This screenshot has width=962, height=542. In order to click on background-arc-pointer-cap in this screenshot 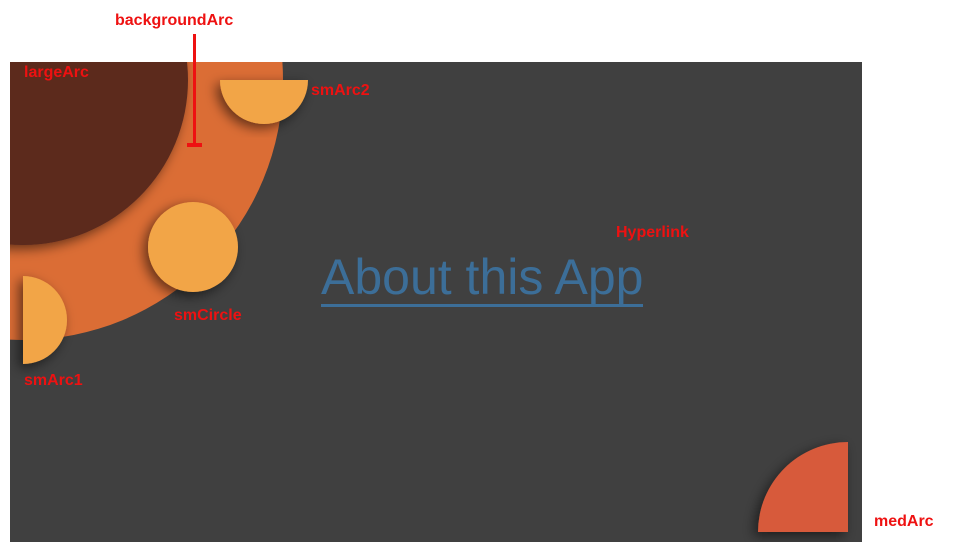, I will do `click(194, 145)`.